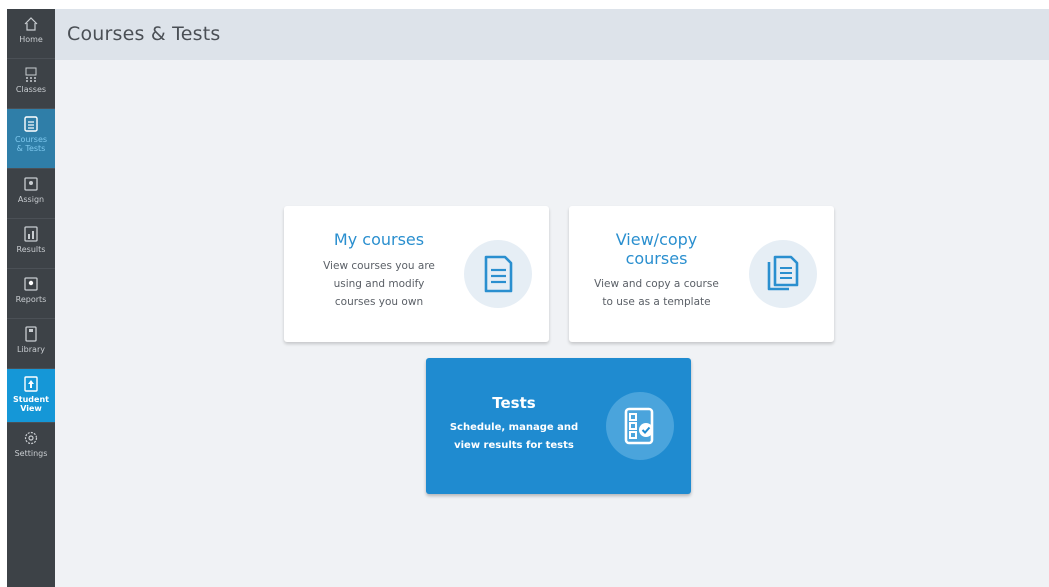 Image resolution: width=1049 pixels, height=587 pixels. What do you see at coordinates (144, 34) in the screenshot?
I see `page-title: Courses & Tests` at bounding box center [144, 34].